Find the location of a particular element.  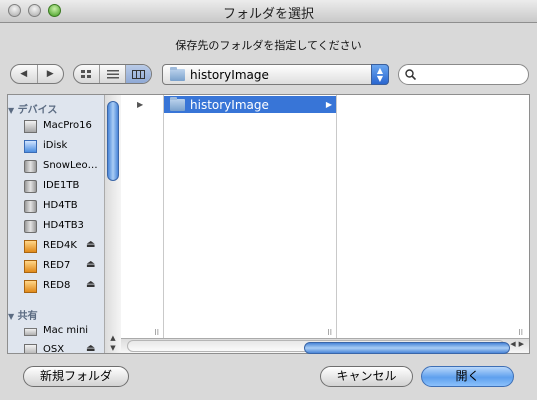

view-mode-control is located at coordinates (112, 74).